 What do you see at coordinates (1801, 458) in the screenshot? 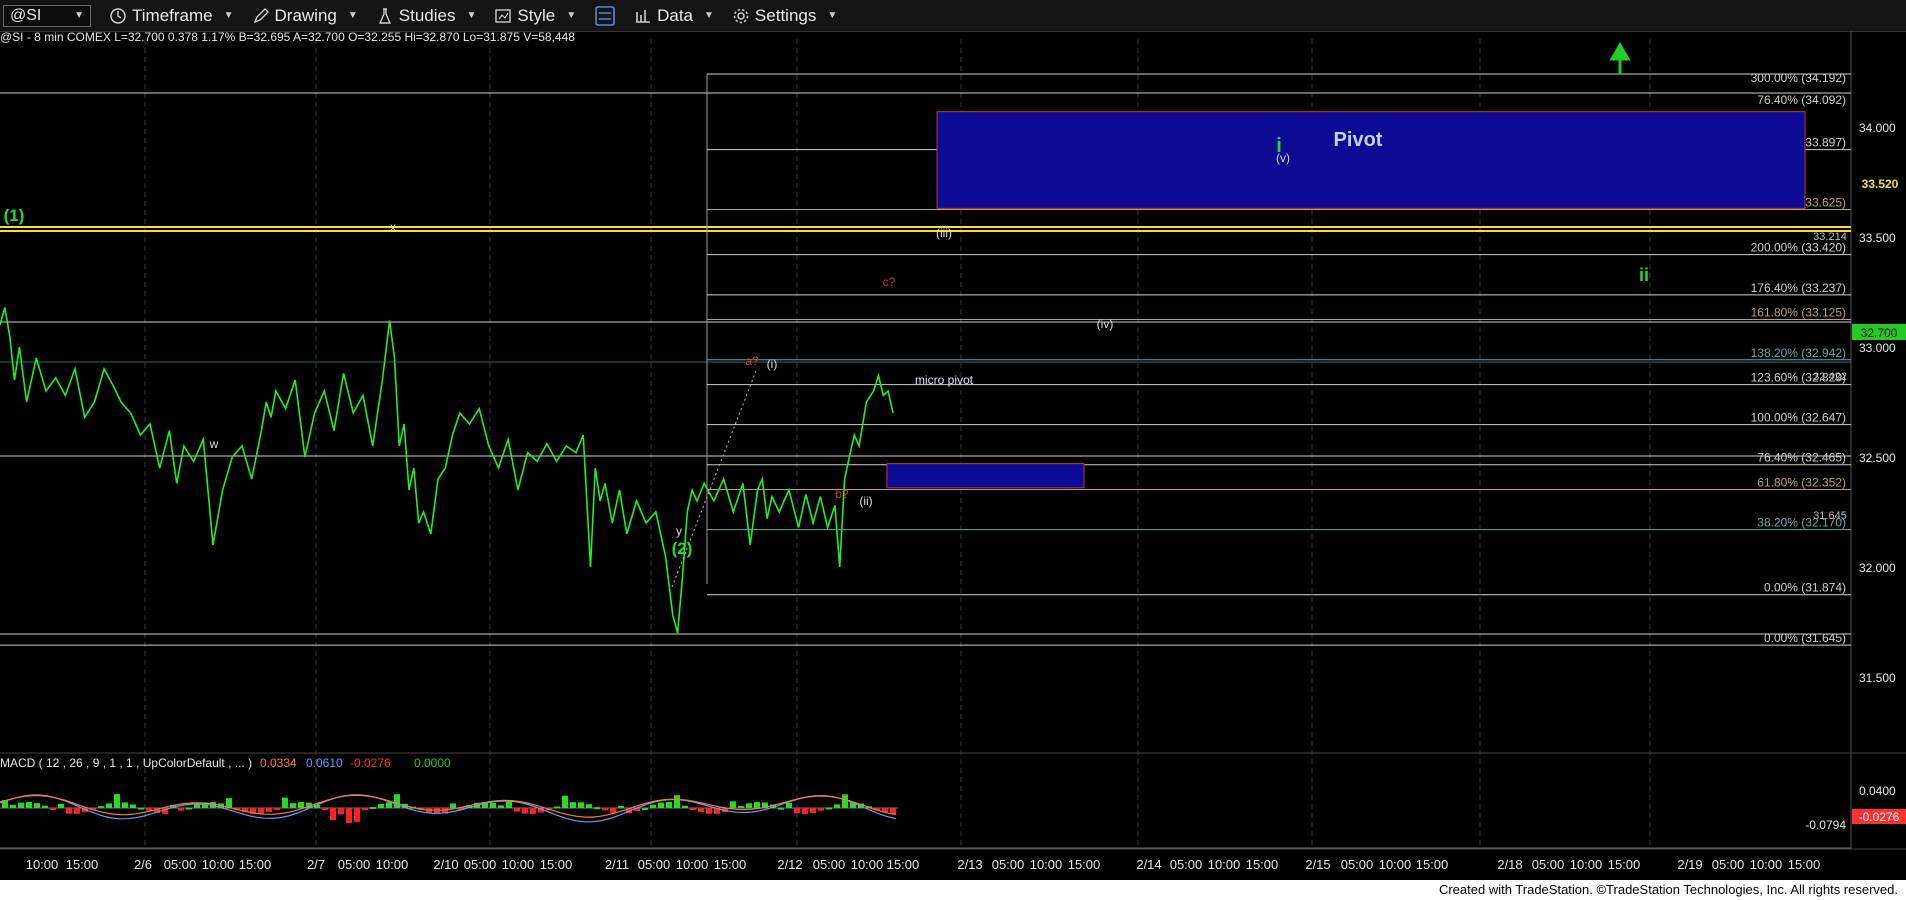
I see `fib-label-10: 76.40% (32.465)` at bounding box center [1801, 458].